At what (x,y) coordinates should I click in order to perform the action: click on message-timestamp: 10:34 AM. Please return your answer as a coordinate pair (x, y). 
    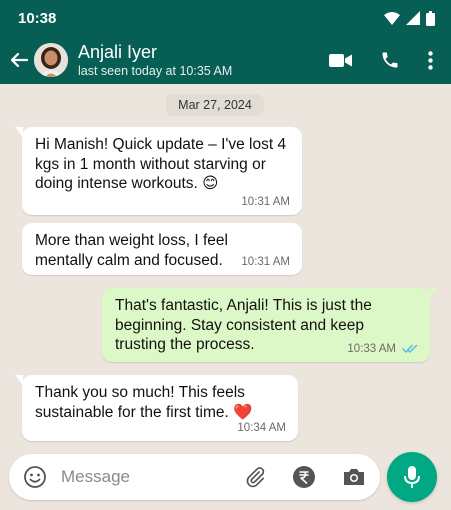
    Looking at the image, I should click on (261, 428).